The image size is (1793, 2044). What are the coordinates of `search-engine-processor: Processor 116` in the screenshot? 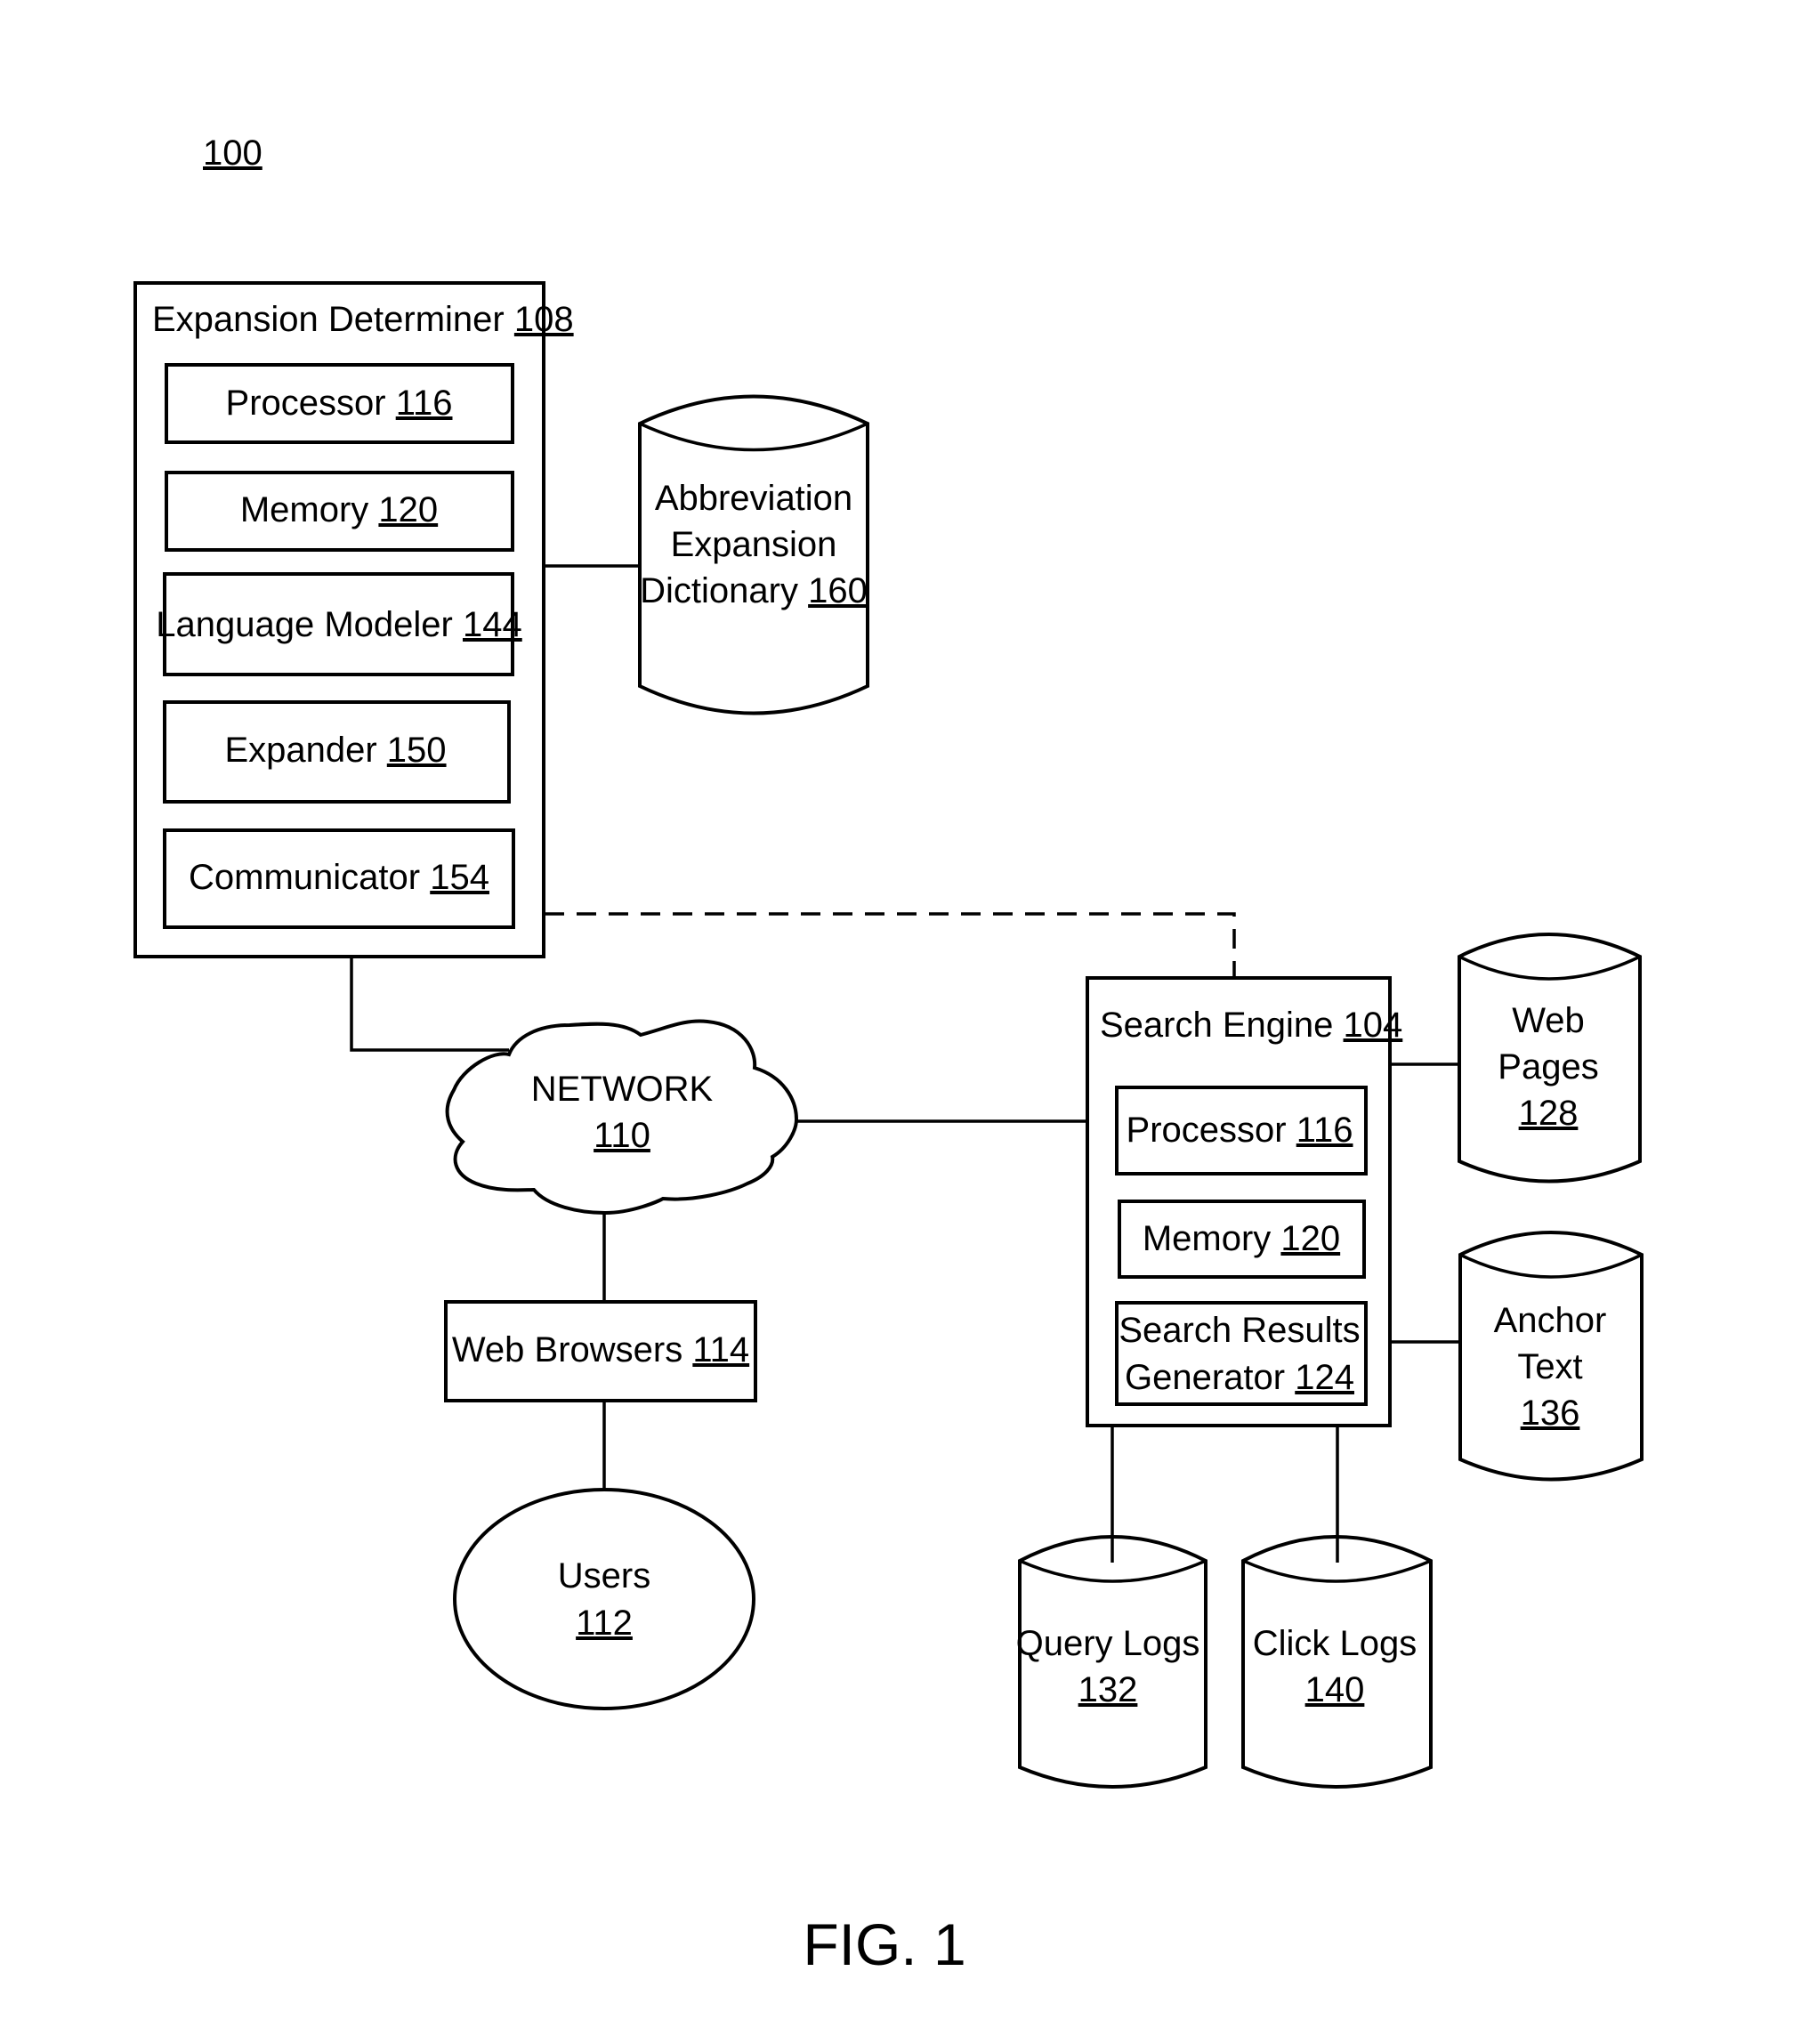 It's located at (1241, 1131).